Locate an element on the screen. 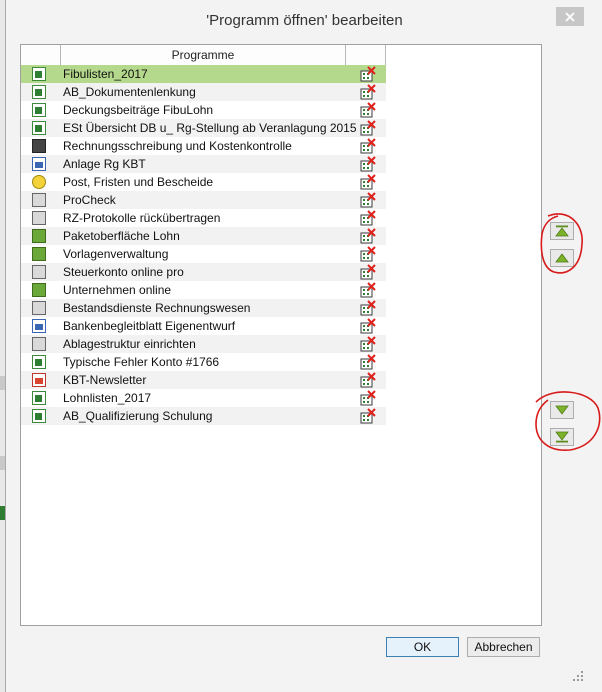 The width and height of the screenshot is (602, 692). program-label: Ablagestruktur einrichten is located at coordinates (129, 344).